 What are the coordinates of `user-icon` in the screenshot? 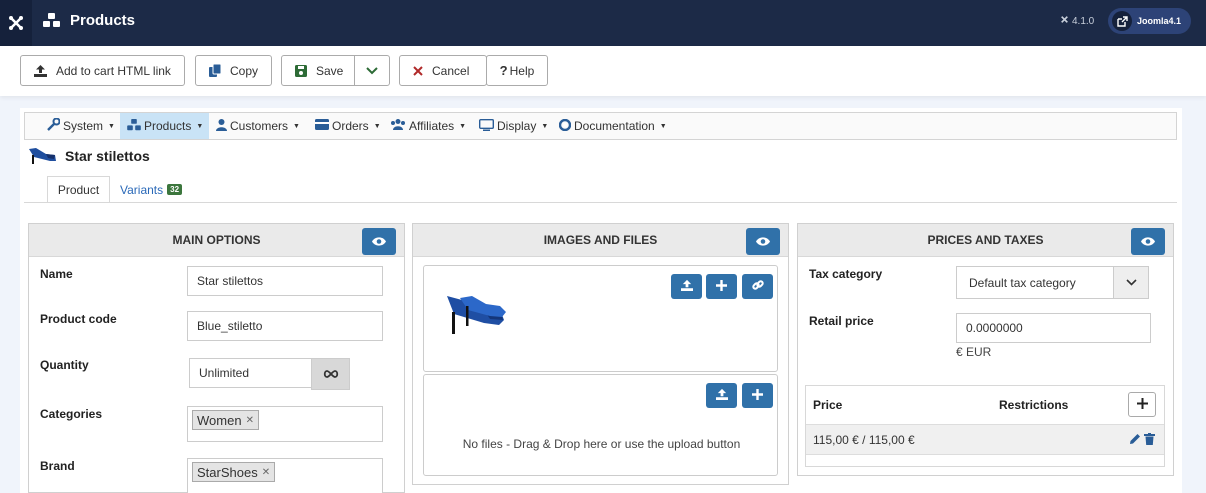 It's located at (221, 126).